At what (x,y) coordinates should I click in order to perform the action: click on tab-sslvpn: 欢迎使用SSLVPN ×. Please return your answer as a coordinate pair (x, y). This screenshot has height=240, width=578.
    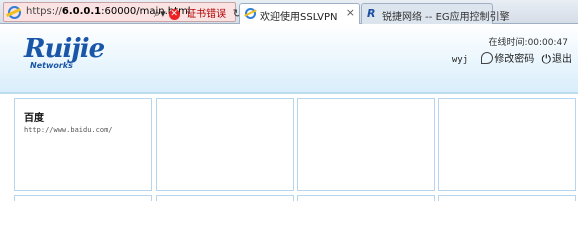
    Looking at the image, I should click on (299, 13).